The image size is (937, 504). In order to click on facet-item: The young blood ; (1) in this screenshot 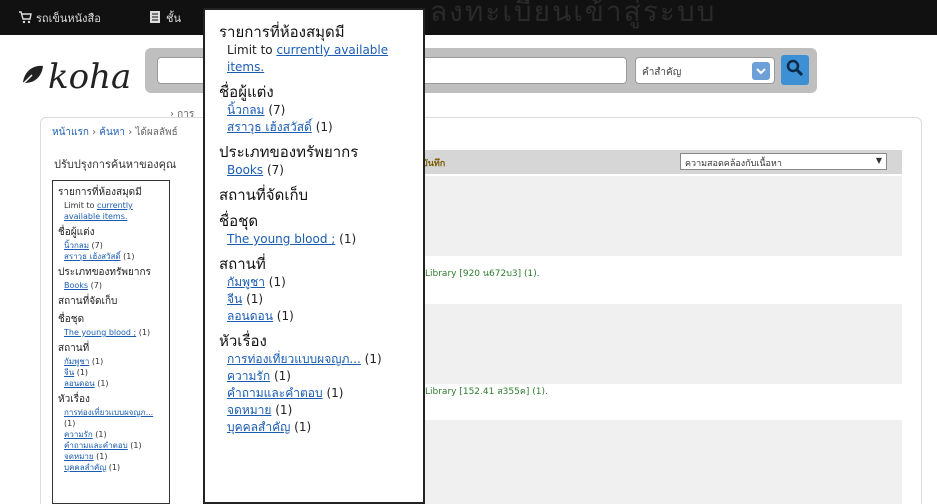, I will do `click(111, 332)`.